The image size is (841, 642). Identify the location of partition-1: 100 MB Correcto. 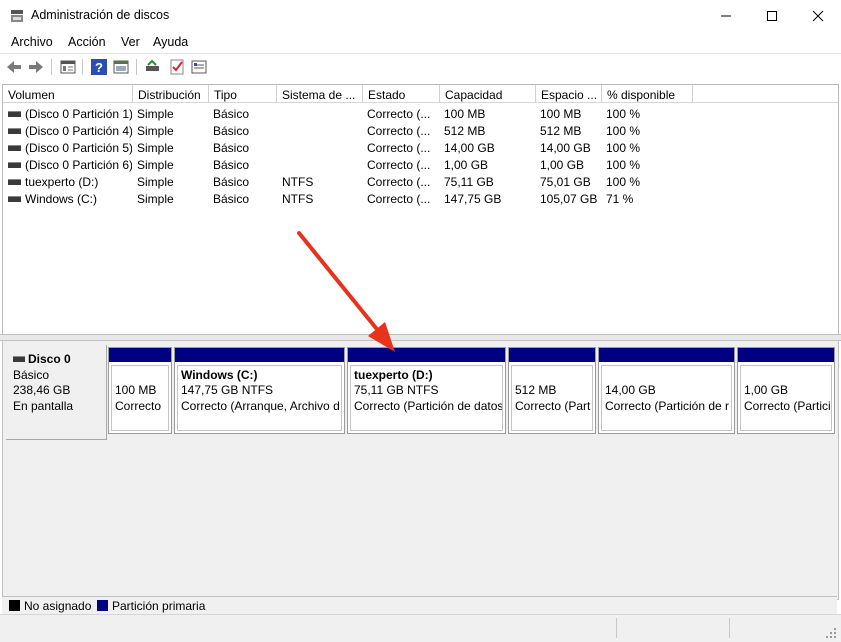
(140, 390).